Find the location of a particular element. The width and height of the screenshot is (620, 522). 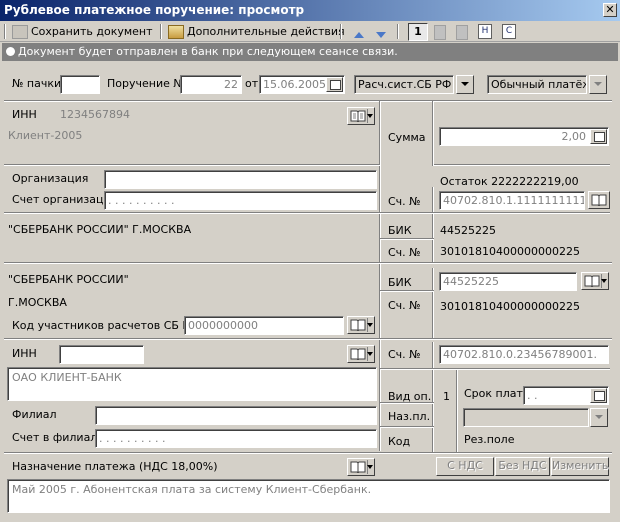

payee-inn-label: ИНН is located at coordinates (24, 353).